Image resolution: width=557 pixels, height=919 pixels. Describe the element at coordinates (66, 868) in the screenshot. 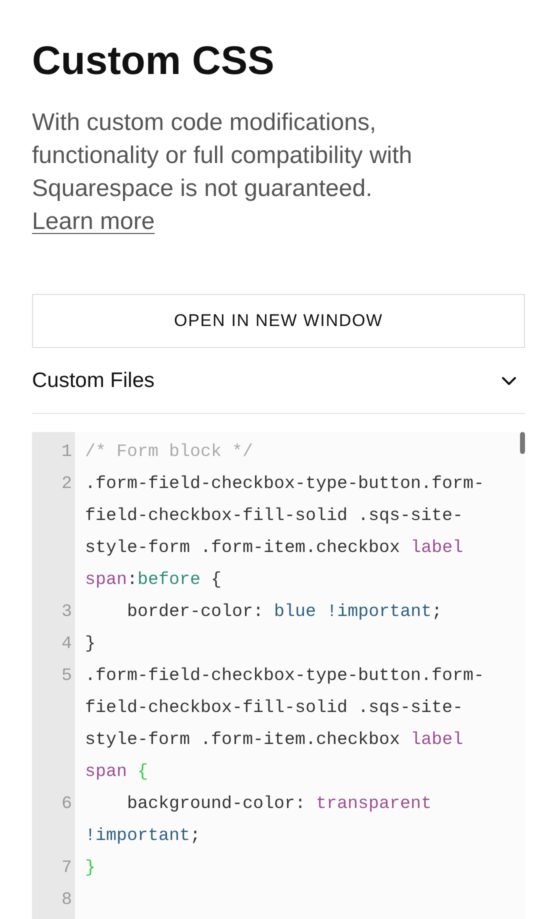

I see `line-number: 7` at that location.